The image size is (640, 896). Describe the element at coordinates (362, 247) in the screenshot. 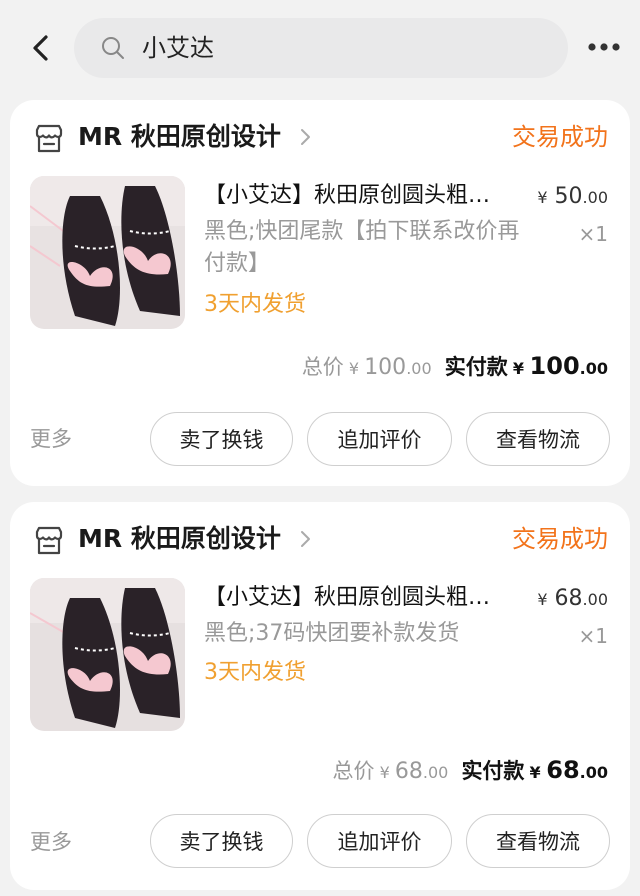

I see `product-spec: 黑色;快团尾款【拍下联系改价再付款】` at that location.